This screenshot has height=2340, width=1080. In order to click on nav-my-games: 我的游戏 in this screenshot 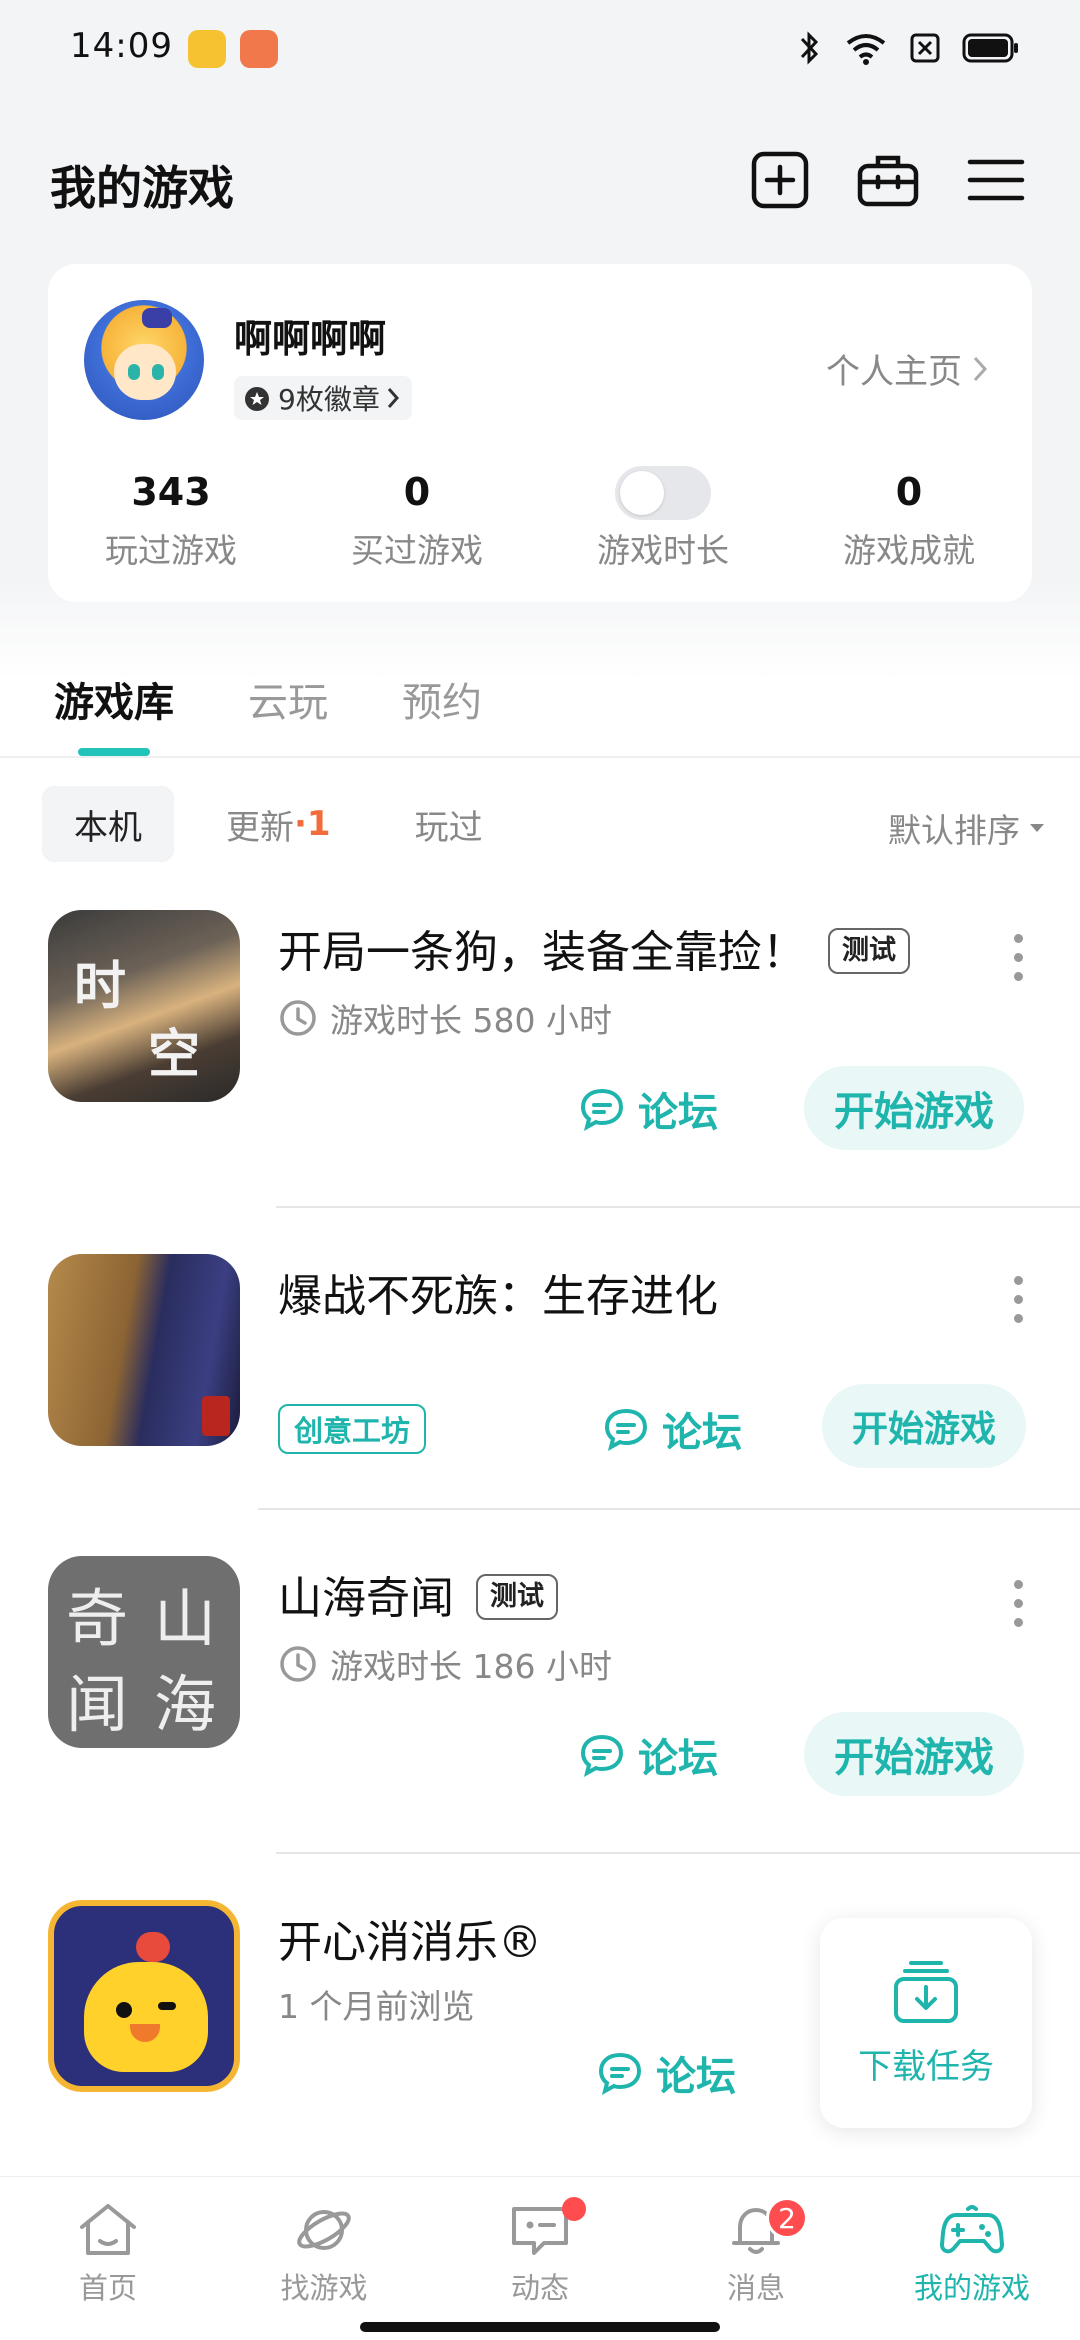, I will do `click(972, 2258)`.